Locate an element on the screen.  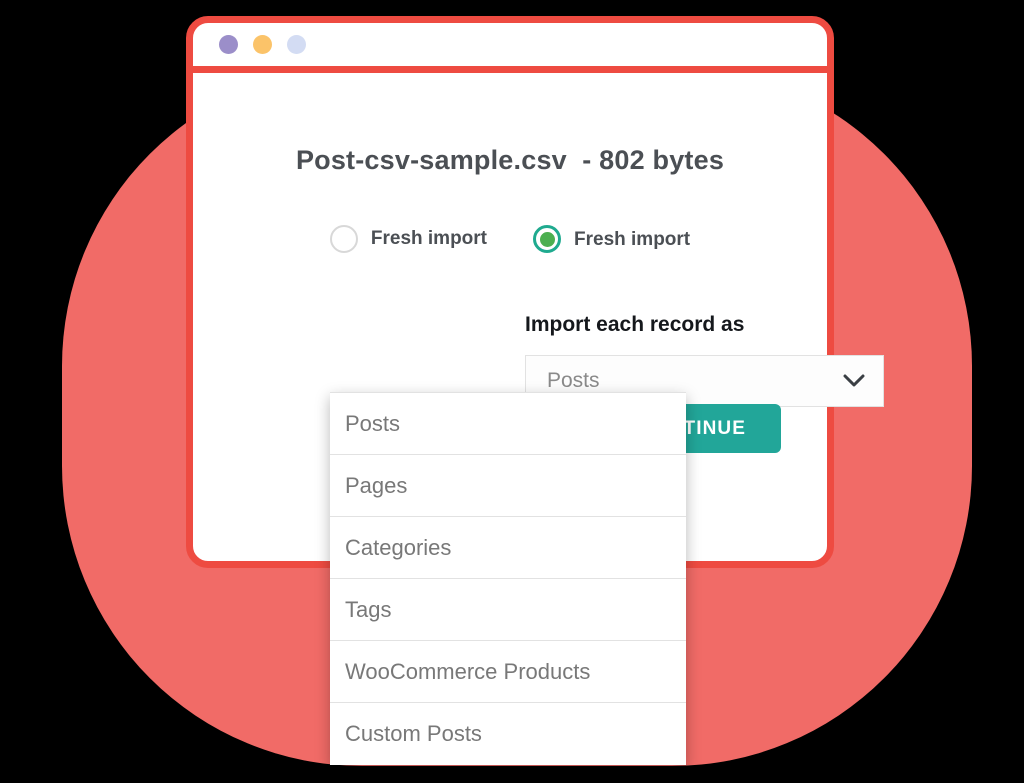
window-titlebar is located at coordinates (510, 48).